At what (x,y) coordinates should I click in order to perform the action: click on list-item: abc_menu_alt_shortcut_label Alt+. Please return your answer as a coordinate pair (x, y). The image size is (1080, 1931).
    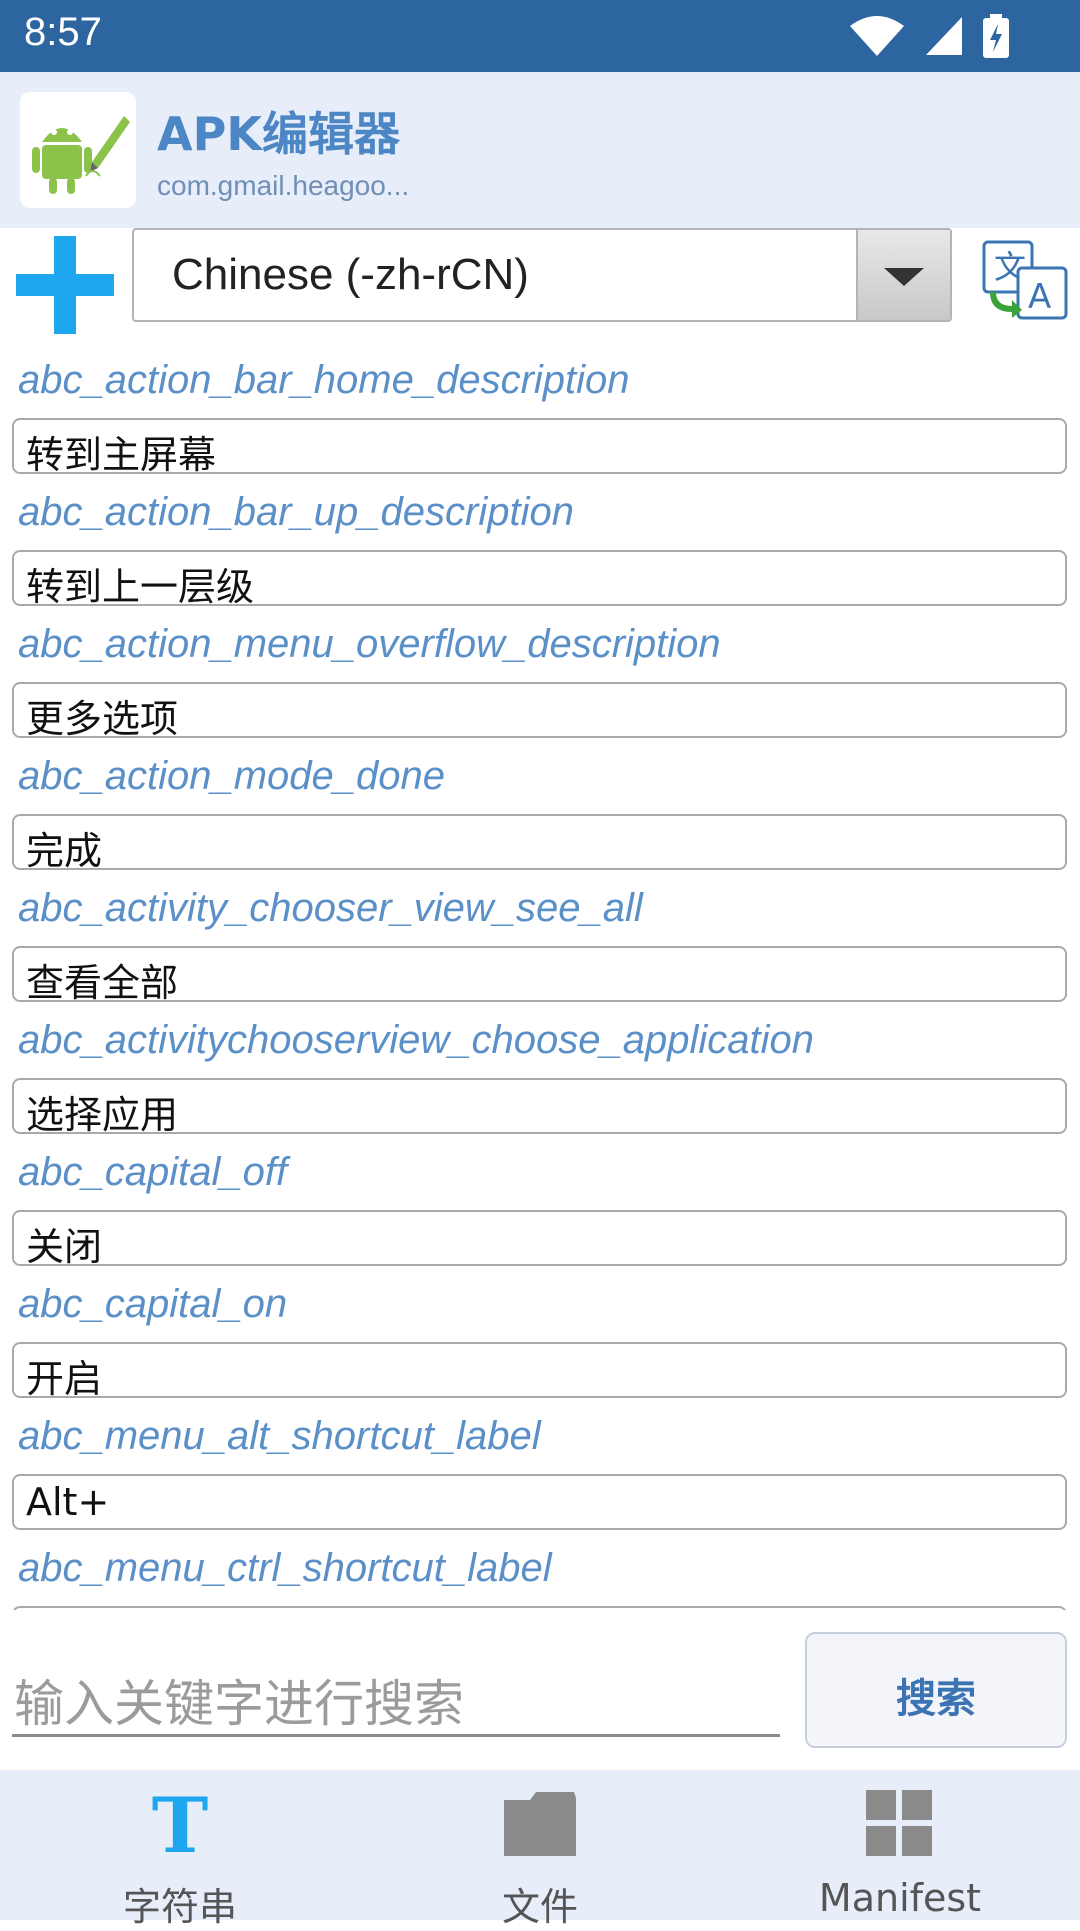
    Looking at the image, I should click on (540, 1470).